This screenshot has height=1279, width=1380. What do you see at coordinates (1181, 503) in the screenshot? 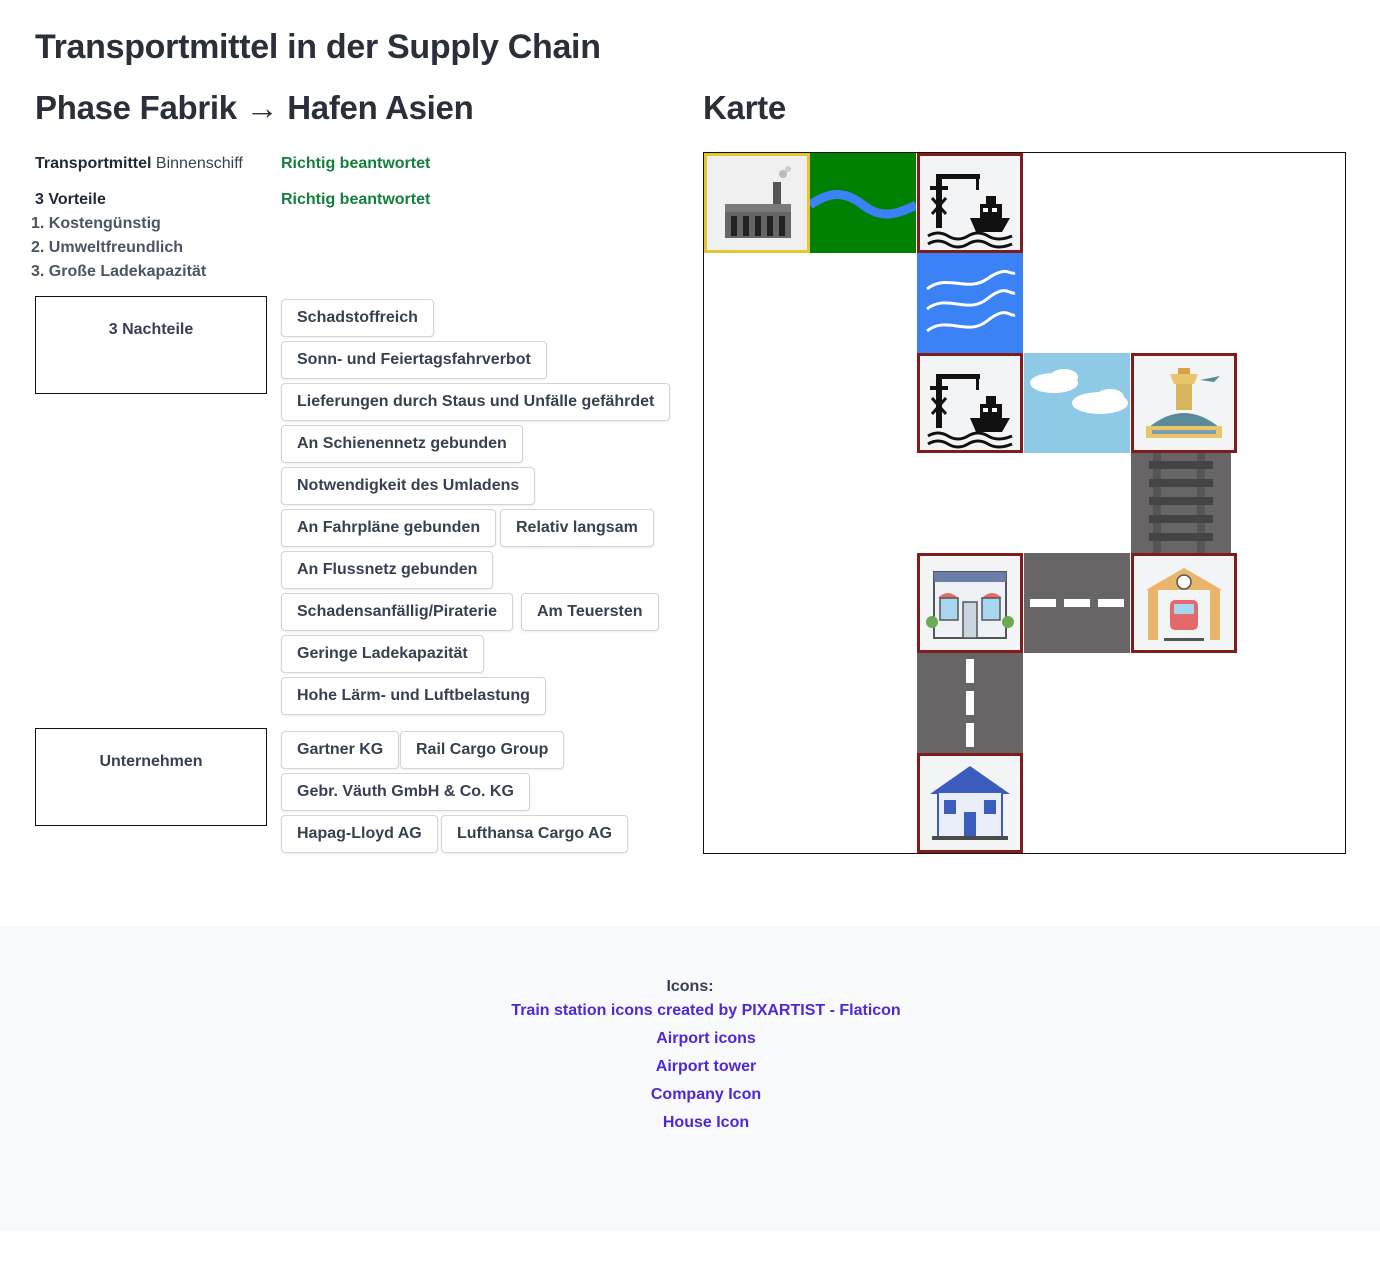
I see `rail-icon` at bounding box center [1181, 503].